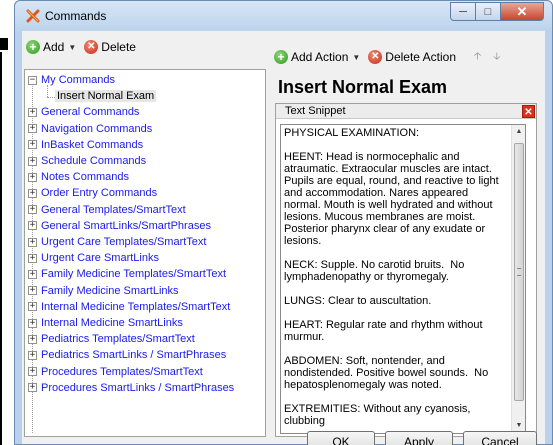 This screenshot has width=553, height=445. What do you see at coordinates (107, 210) in the screenshot?
I see `tree-item: + General Templates/SmartText` at bounding box center [107, 210].